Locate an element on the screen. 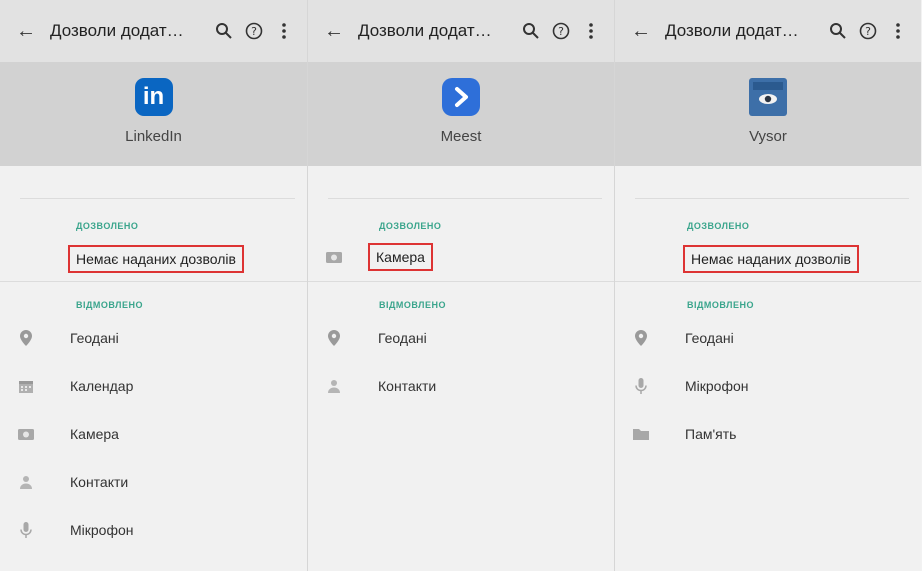 Image resolution: width=922 pixels, height=571 pixels. permission-row-storage: Пам'ять is located at coordinates (768, 434).